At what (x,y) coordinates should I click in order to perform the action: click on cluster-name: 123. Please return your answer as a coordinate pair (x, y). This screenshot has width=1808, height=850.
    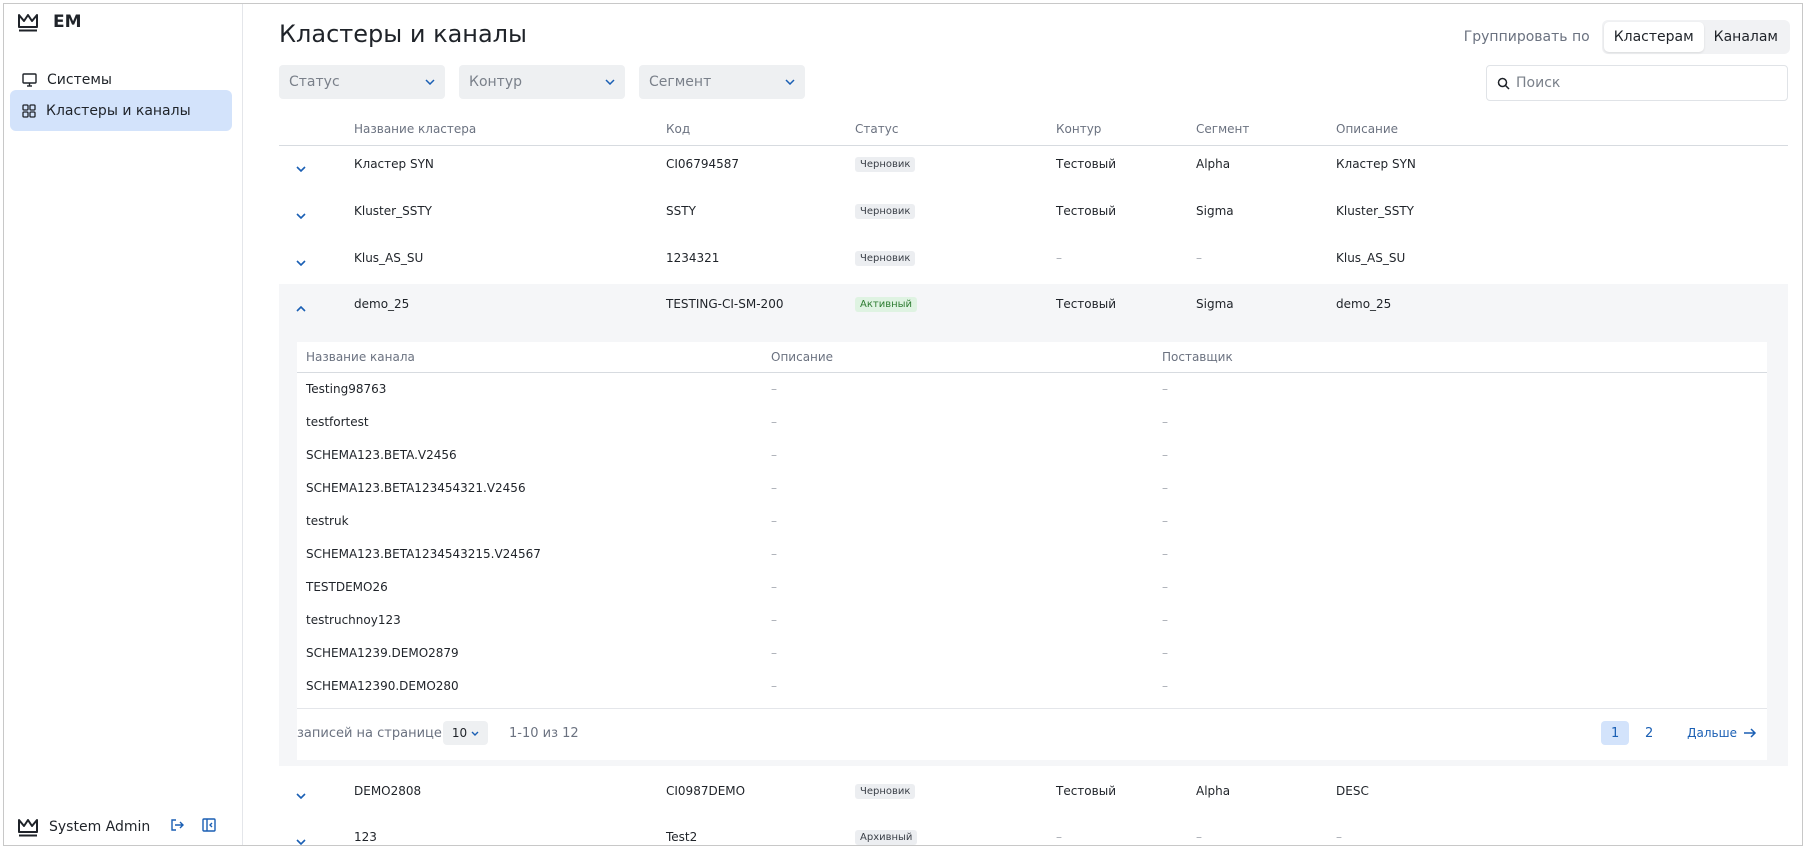
    Looking at the image, I should click on (365, 837).